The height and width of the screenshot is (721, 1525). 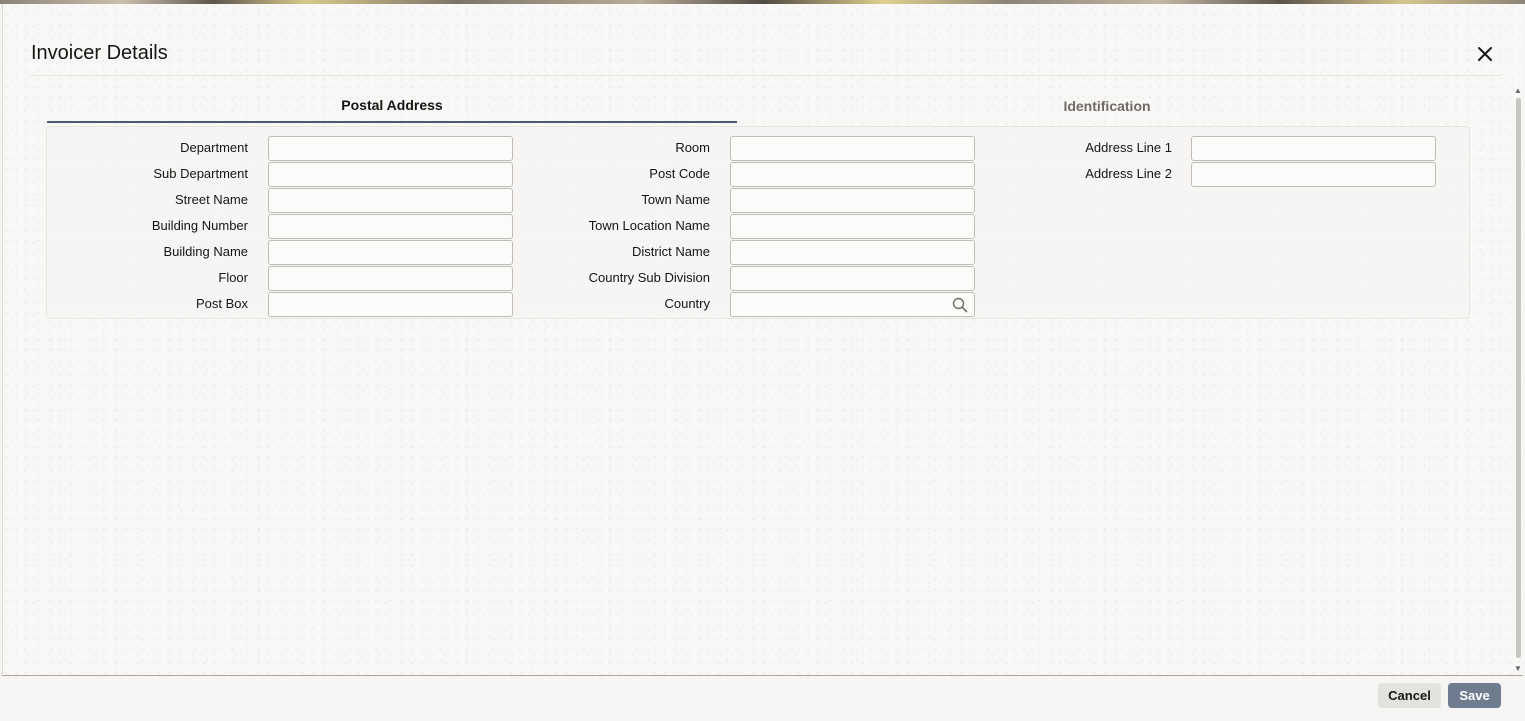 I want to click on header-divider, so click(x=766, y=75).